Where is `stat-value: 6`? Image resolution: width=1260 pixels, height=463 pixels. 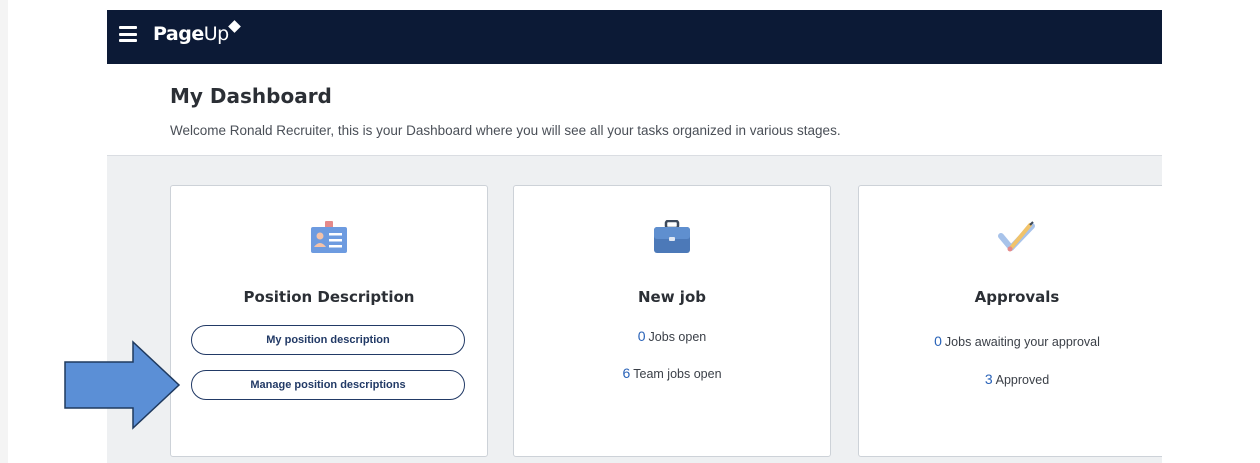
stat-value: 6 is located at coordinates (626, 373).